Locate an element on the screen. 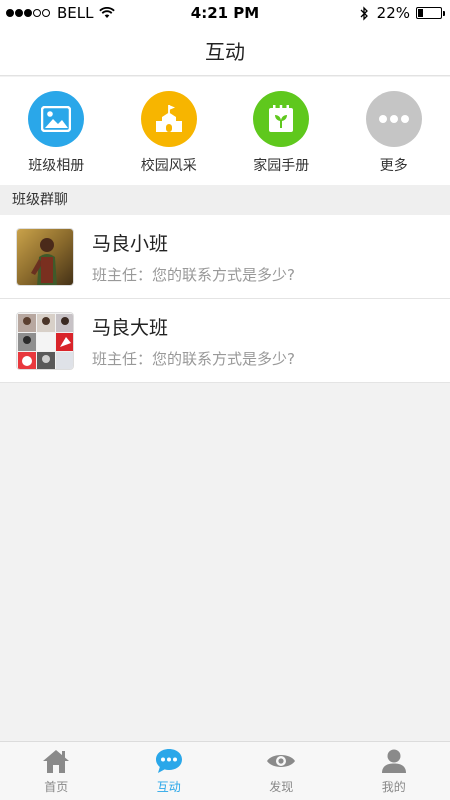  nav-bar: 互动 is located at coordinates (225, 51).